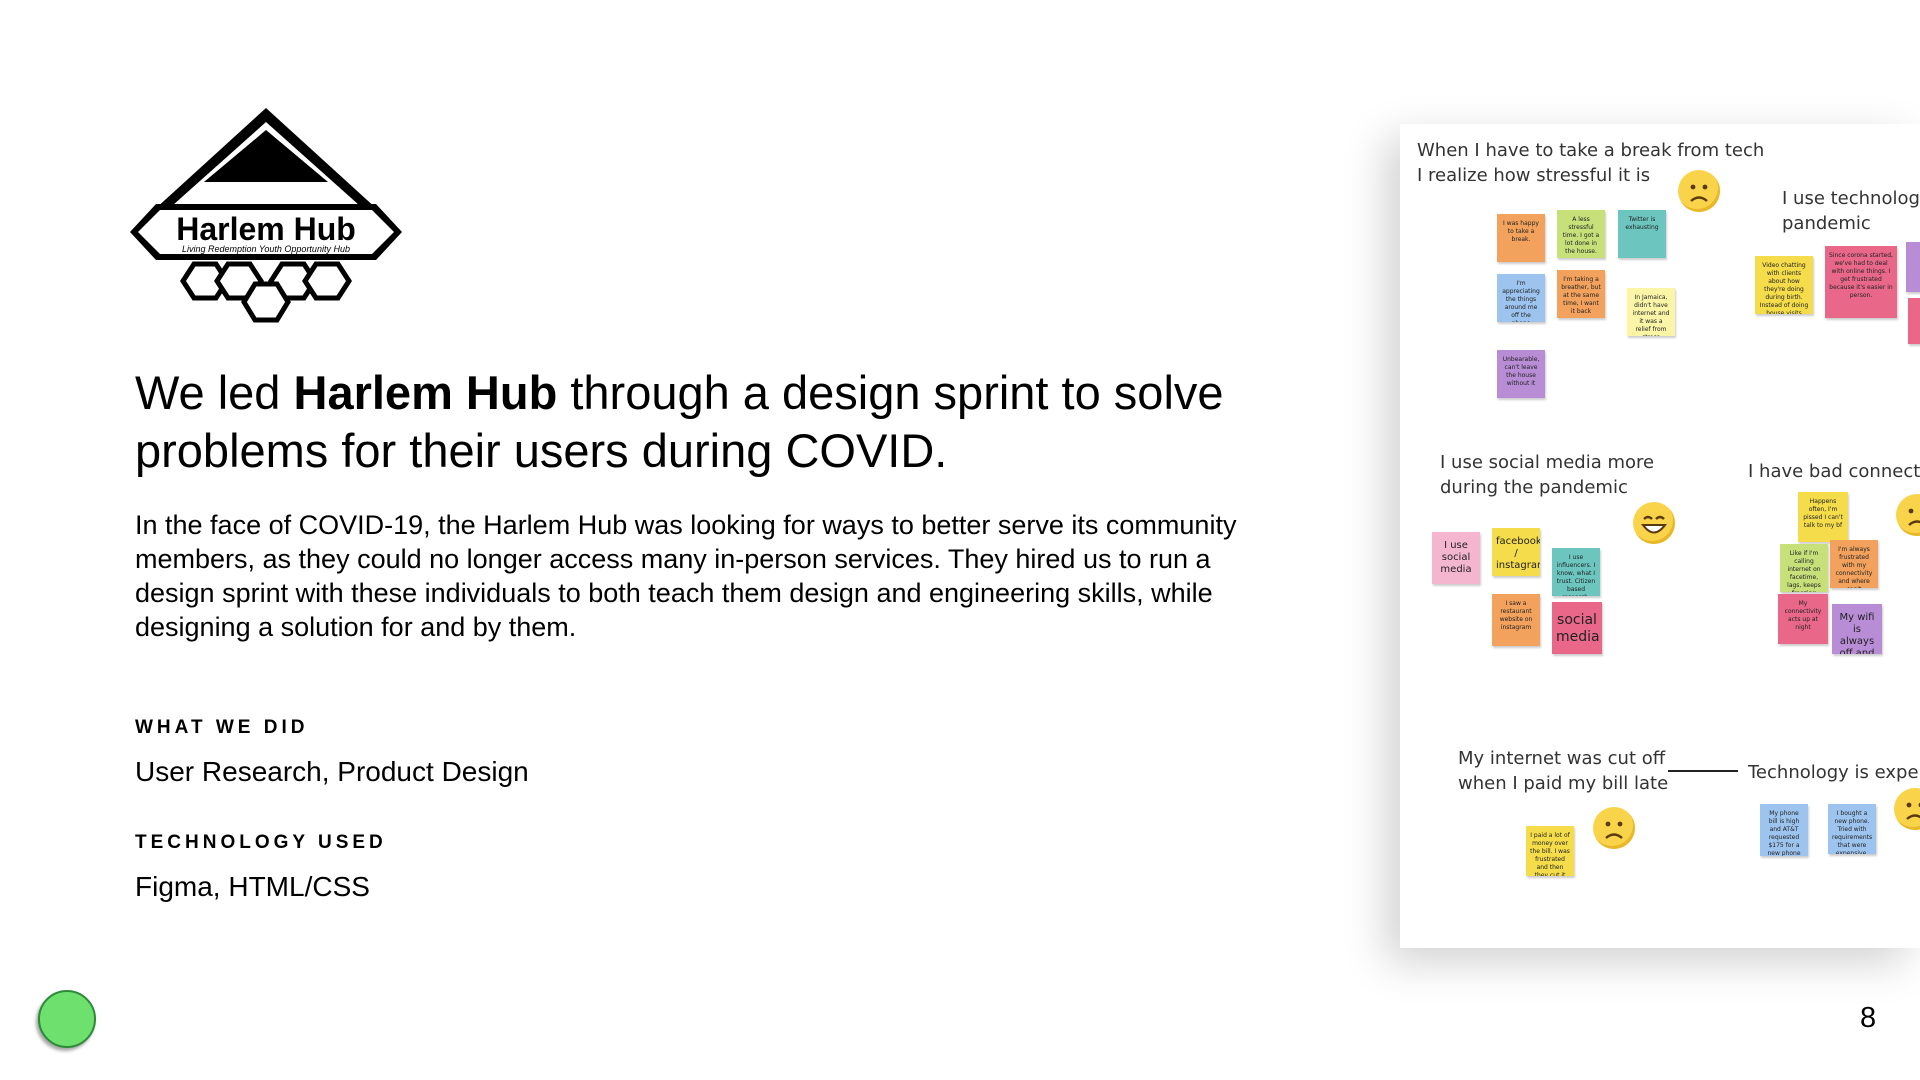  I want to click on cluster-title-line: during the pandemic, so click(1534, 487).